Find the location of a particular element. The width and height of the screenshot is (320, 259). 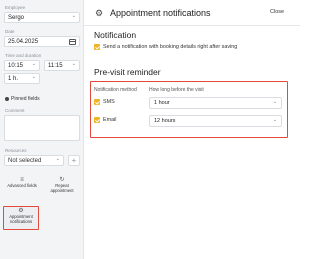

resources-select: Not selected ⌄ is located at coordinates (34, 160).